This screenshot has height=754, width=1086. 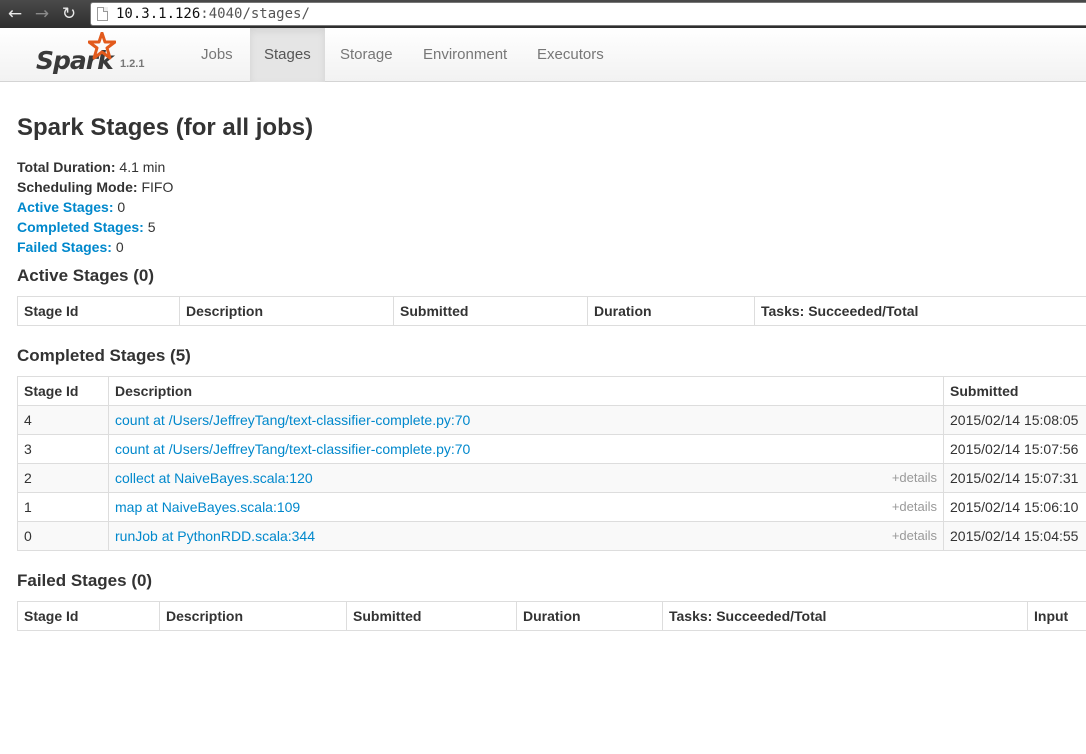 I want to click on spark-star-icon, so click(x=102, y=46).